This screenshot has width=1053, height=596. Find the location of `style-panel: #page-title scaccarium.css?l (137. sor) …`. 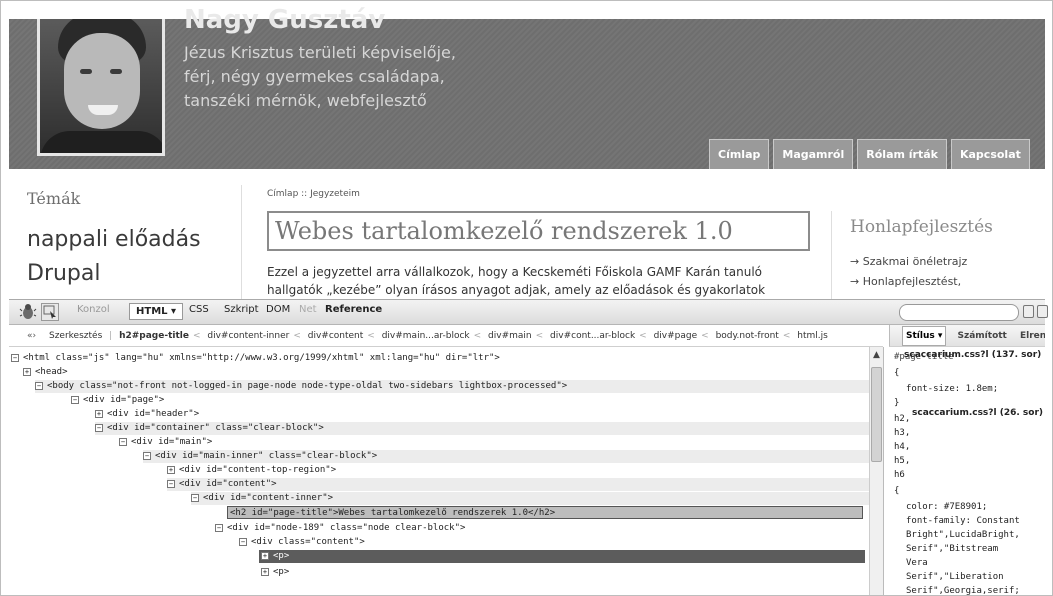

style-panel: #page-title scaccarium.css?l (137. sor) … is located at coordinates (964, 471).